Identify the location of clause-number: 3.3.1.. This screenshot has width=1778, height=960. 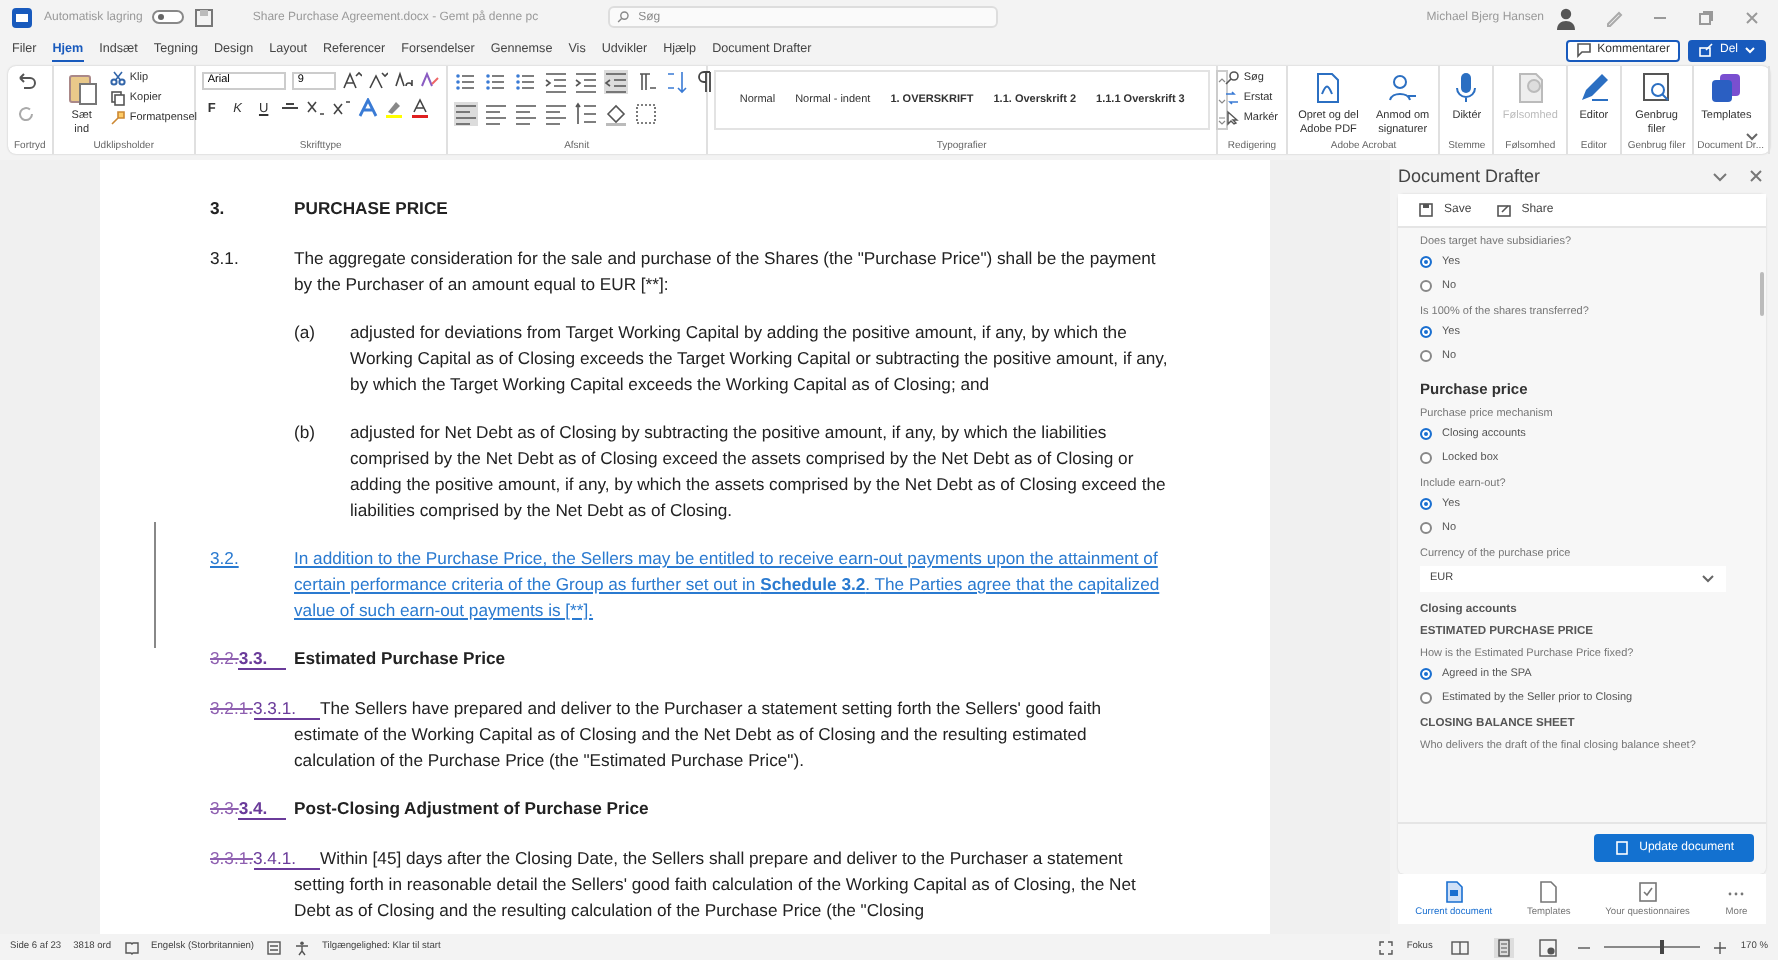
(287, 709).